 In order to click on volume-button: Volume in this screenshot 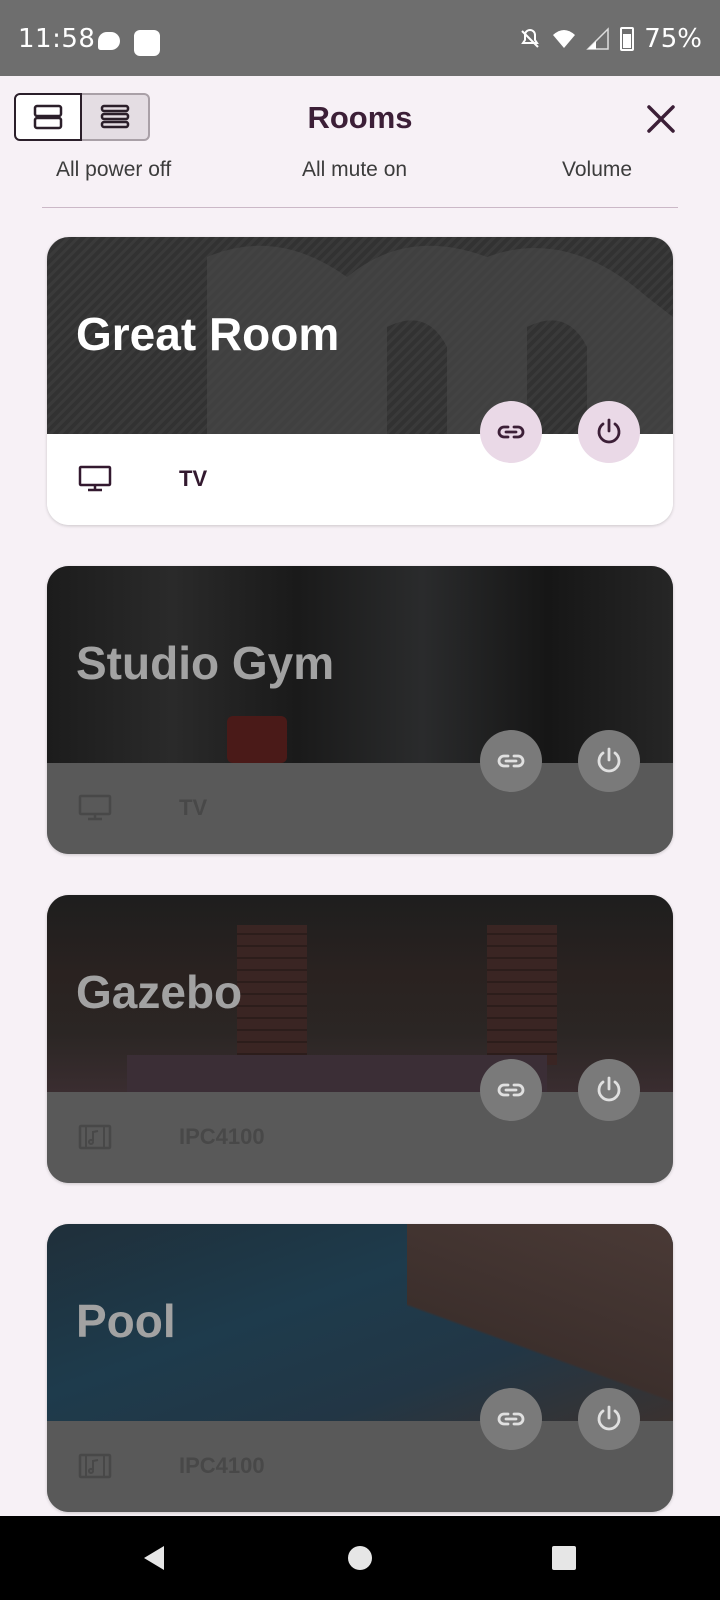, I will do `click(597, 170)`.